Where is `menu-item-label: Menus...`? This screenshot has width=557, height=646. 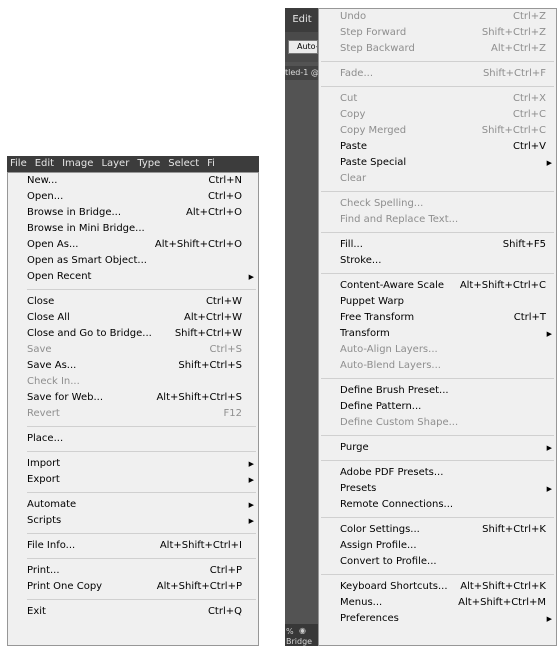 menu-item-label: Menus... is located at coordinates (361, 602).